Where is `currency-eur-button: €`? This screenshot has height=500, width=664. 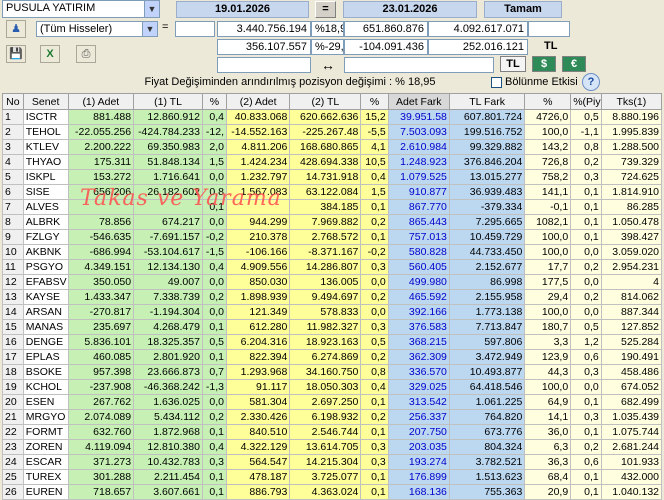
currency-eur-button: € is located at coordinates (574, 64).